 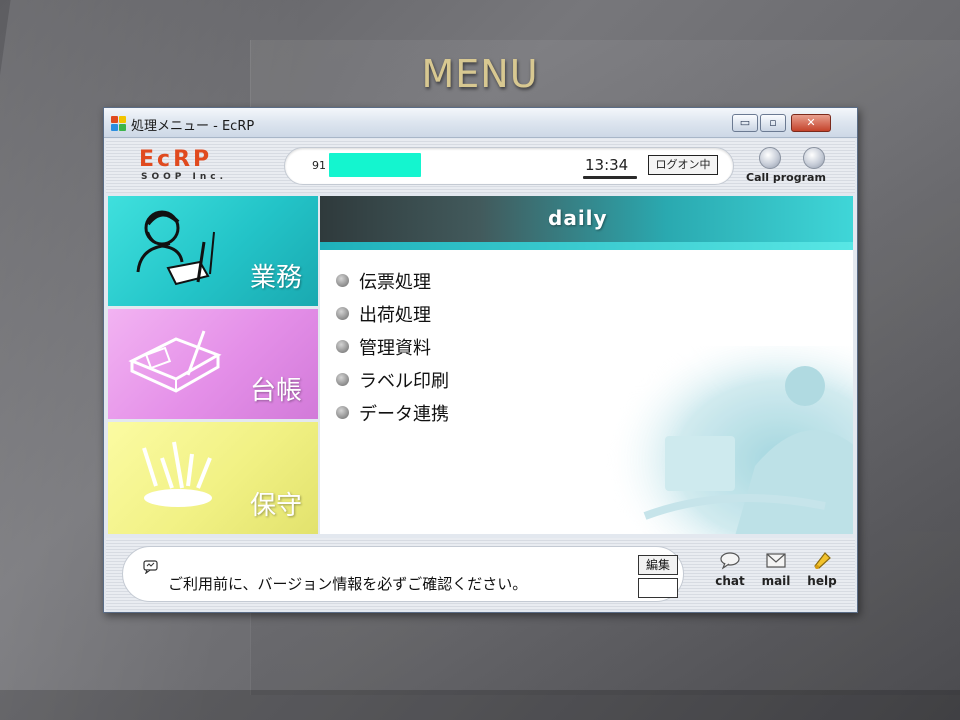 What do you see at coordinates (586, 246) in the screenshot?
I see `banner-stripe` at bounding box center [586, 246].